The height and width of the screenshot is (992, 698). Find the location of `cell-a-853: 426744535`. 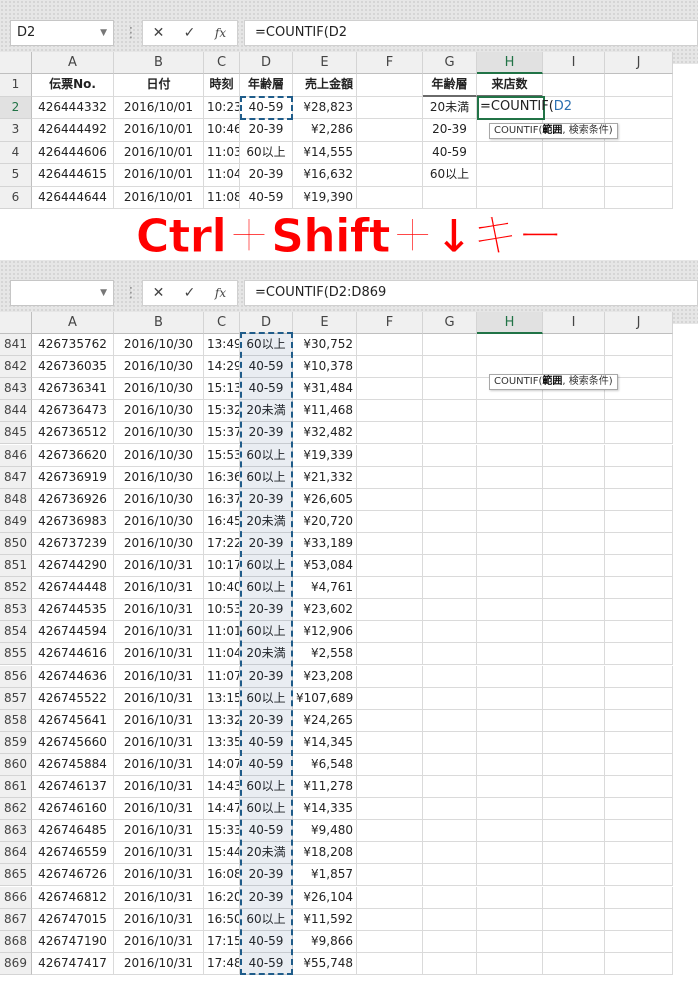

cell-a-853: 426744535 is located at coordinates (73, 610).